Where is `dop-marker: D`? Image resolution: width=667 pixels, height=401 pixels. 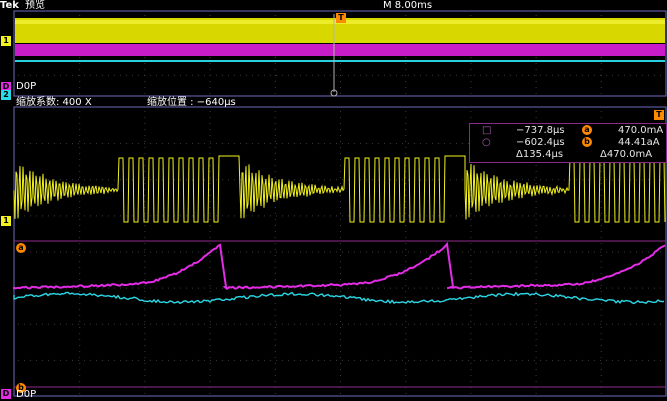
dop-marker: D is located at coordinates (6, 394).